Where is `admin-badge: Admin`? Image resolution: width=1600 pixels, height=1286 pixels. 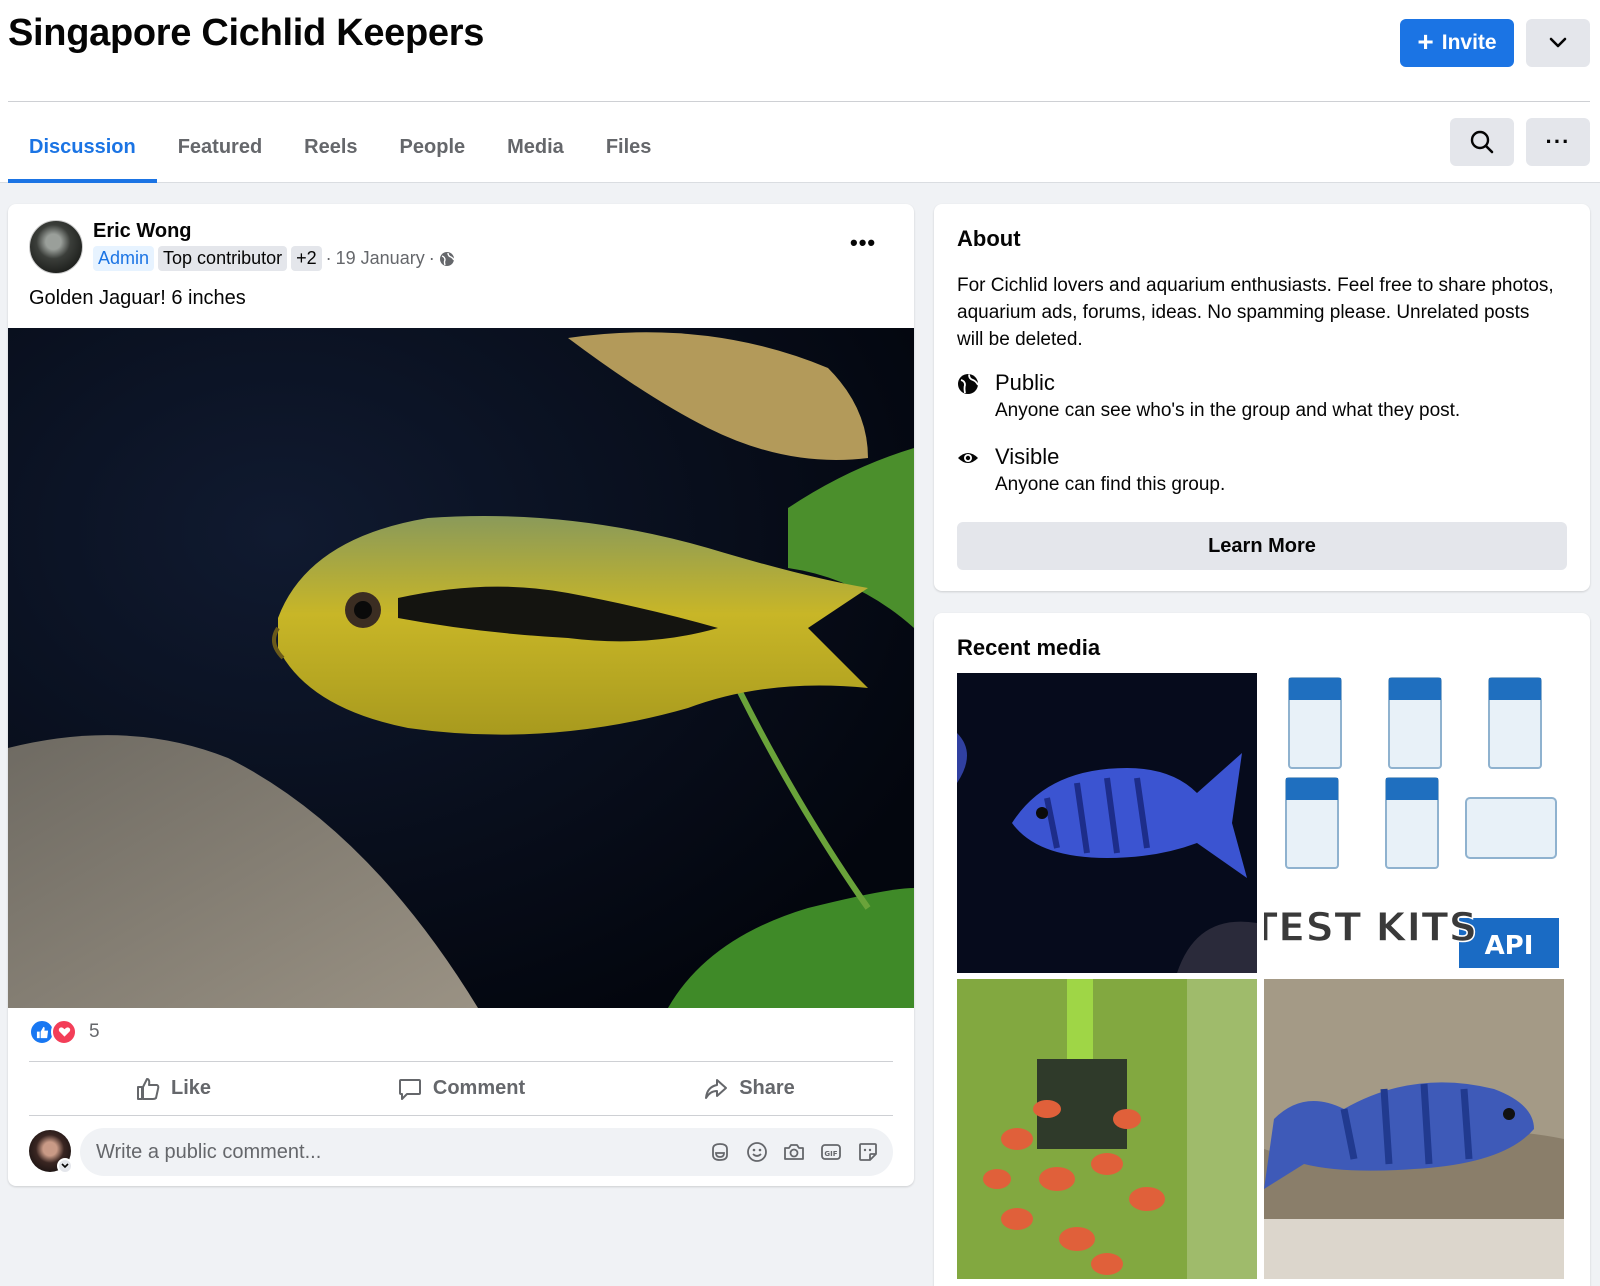 admin-badge: Admin is located at coordinates (124, 258).